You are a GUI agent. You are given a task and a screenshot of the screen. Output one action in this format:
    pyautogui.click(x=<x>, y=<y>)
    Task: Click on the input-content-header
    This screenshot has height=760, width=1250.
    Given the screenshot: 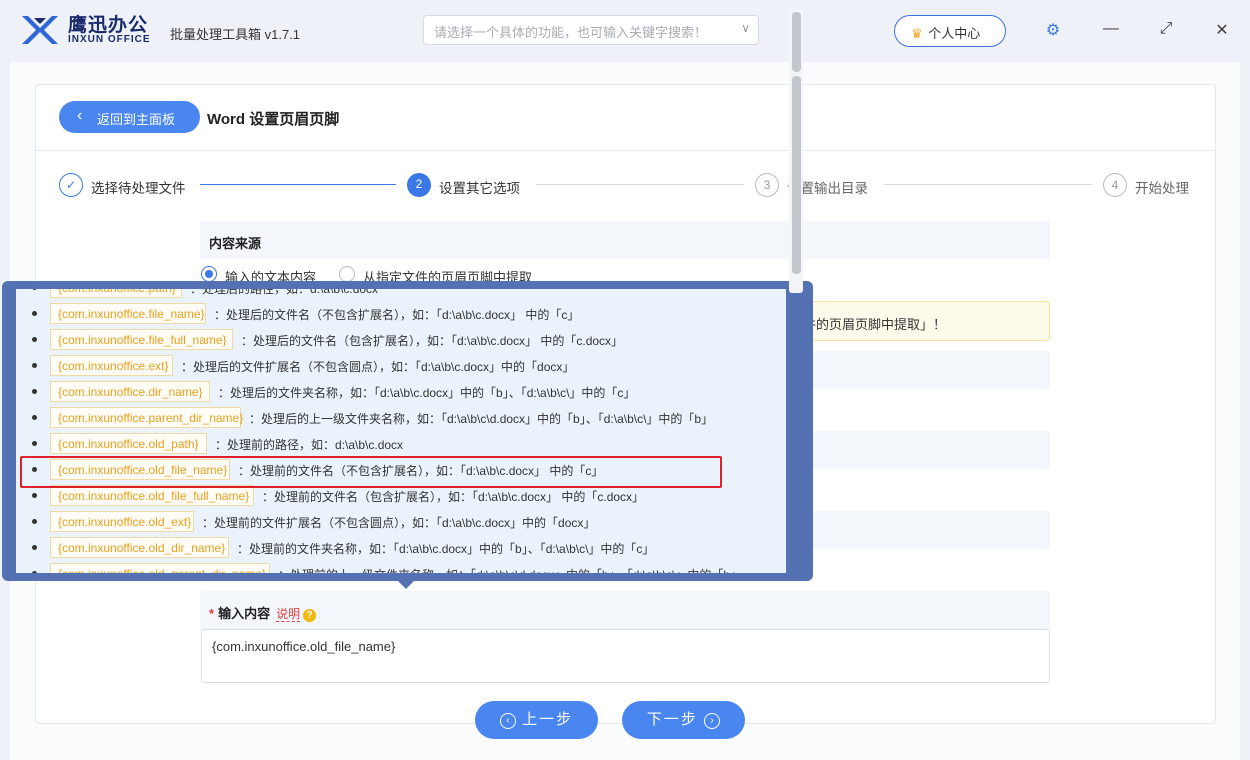 What is the action you would take?
    pyautogui.click(x=625, y=610)
    